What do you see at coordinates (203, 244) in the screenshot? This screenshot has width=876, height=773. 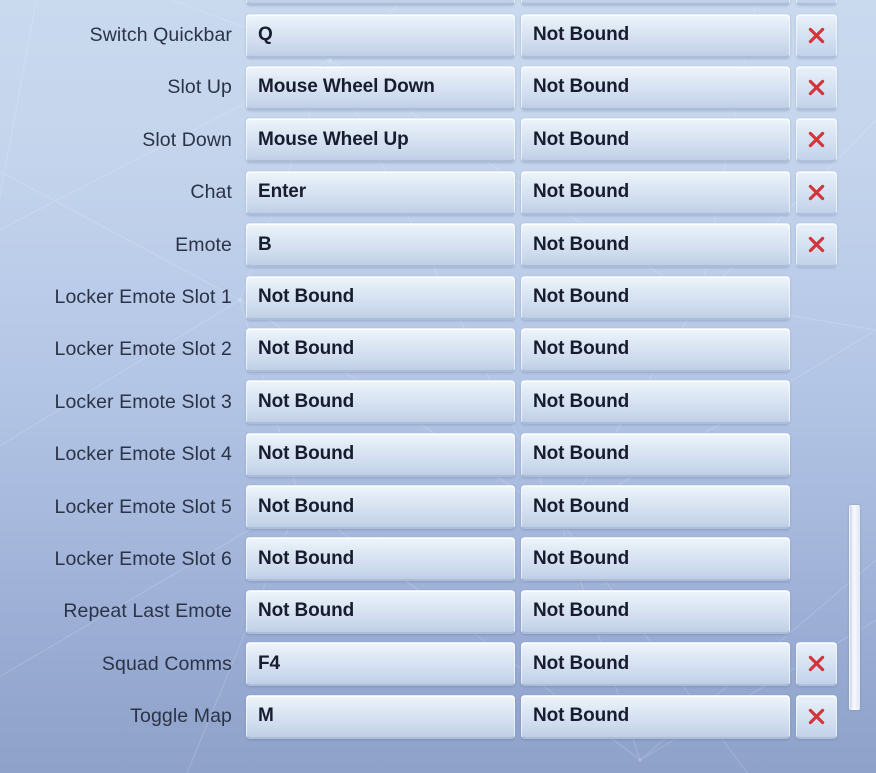 I see `binding-label: Emote` at bounding box center [203, 244].